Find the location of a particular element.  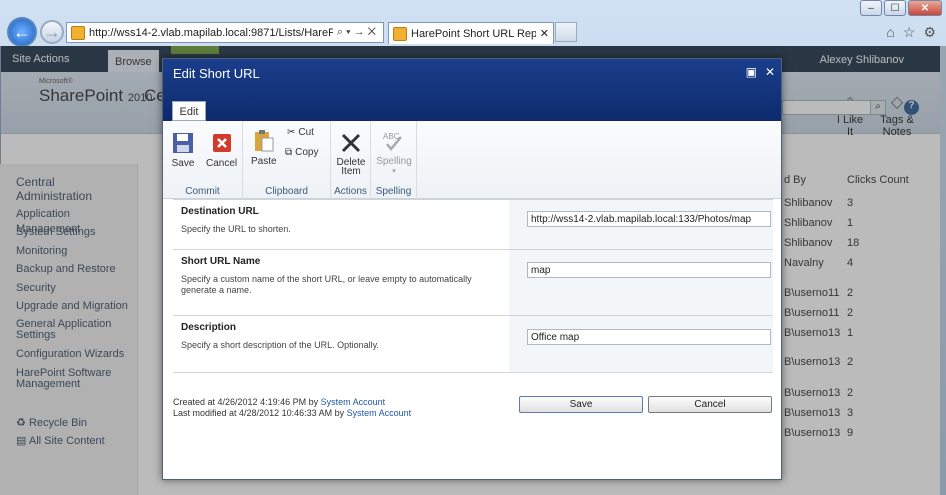

created-by-link: System Account is located at coordinates (353, 402).